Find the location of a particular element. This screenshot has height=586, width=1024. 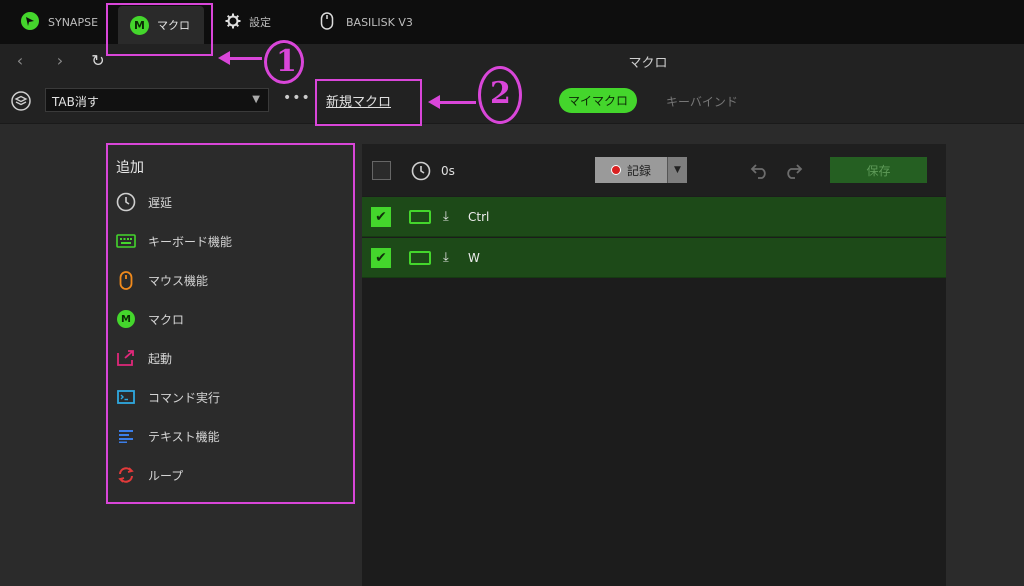

add-item-label: 遅延 is located at coordinates (160, 202).